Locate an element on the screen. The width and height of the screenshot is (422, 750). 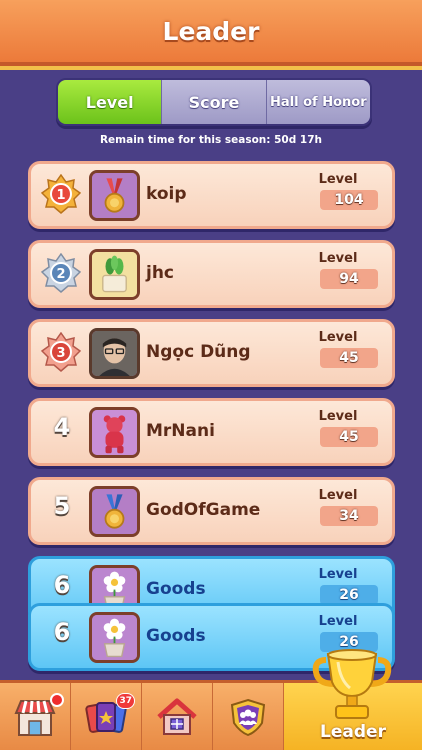
plant-pot-icon is located at coordinates (114, 274).